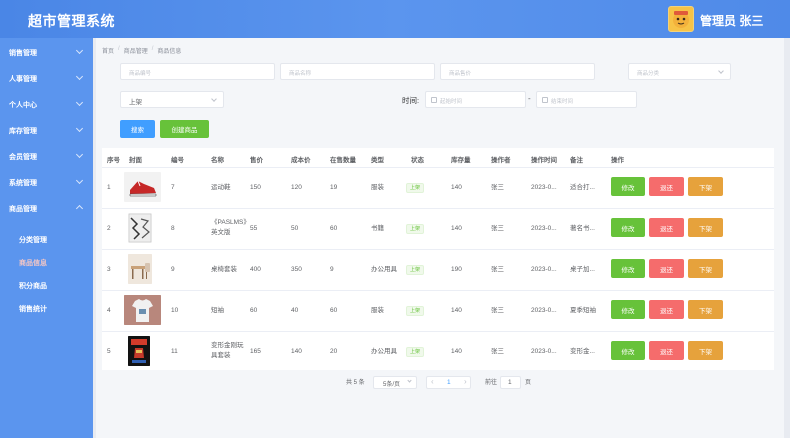  What do you see at coordinates (109, 187) in the screenshot?
I see `cell-index: 1` at bounding box center [109, 187].